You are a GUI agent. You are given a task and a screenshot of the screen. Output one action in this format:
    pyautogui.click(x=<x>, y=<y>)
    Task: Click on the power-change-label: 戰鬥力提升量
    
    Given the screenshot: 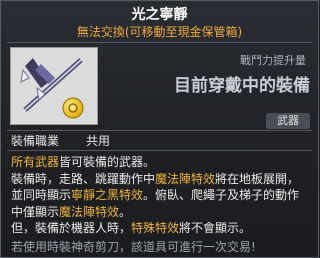 What is the action you would take?
    pyautogui.click(x=273, y=60)
    